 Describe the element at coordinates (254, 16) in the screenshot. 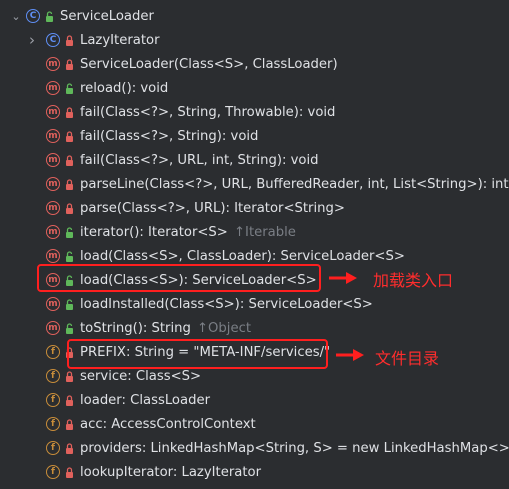

I see `tree-root-row: ⌄ C ServiceLoader` at that location.